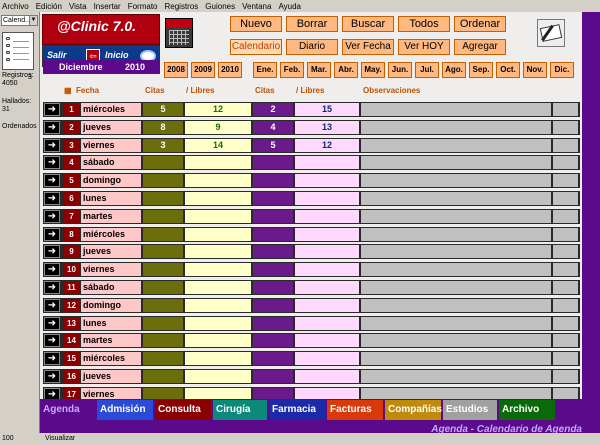 This screenshot has height=445, width=600. I want to click on ver-fecha-button: Ver Fecha, so click(368, 47).